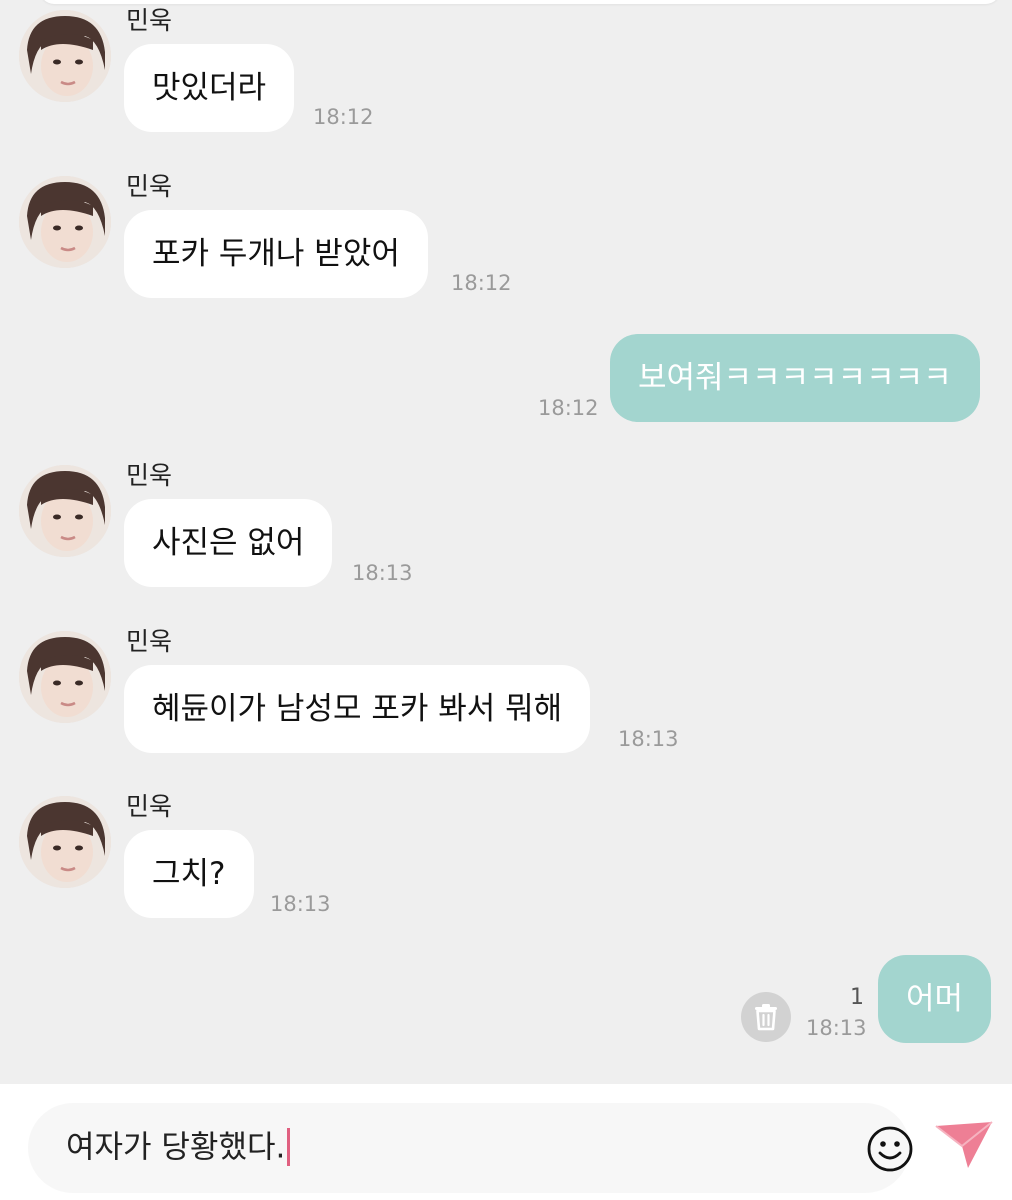  What do you see at coordinates (209, 88) in the screenshot?
I see `message-bubble: 맛있더라` at bounding box center [209, 88].